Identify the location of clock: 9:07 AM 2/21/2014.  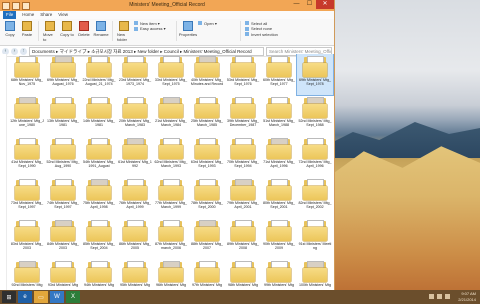
(467, 297).